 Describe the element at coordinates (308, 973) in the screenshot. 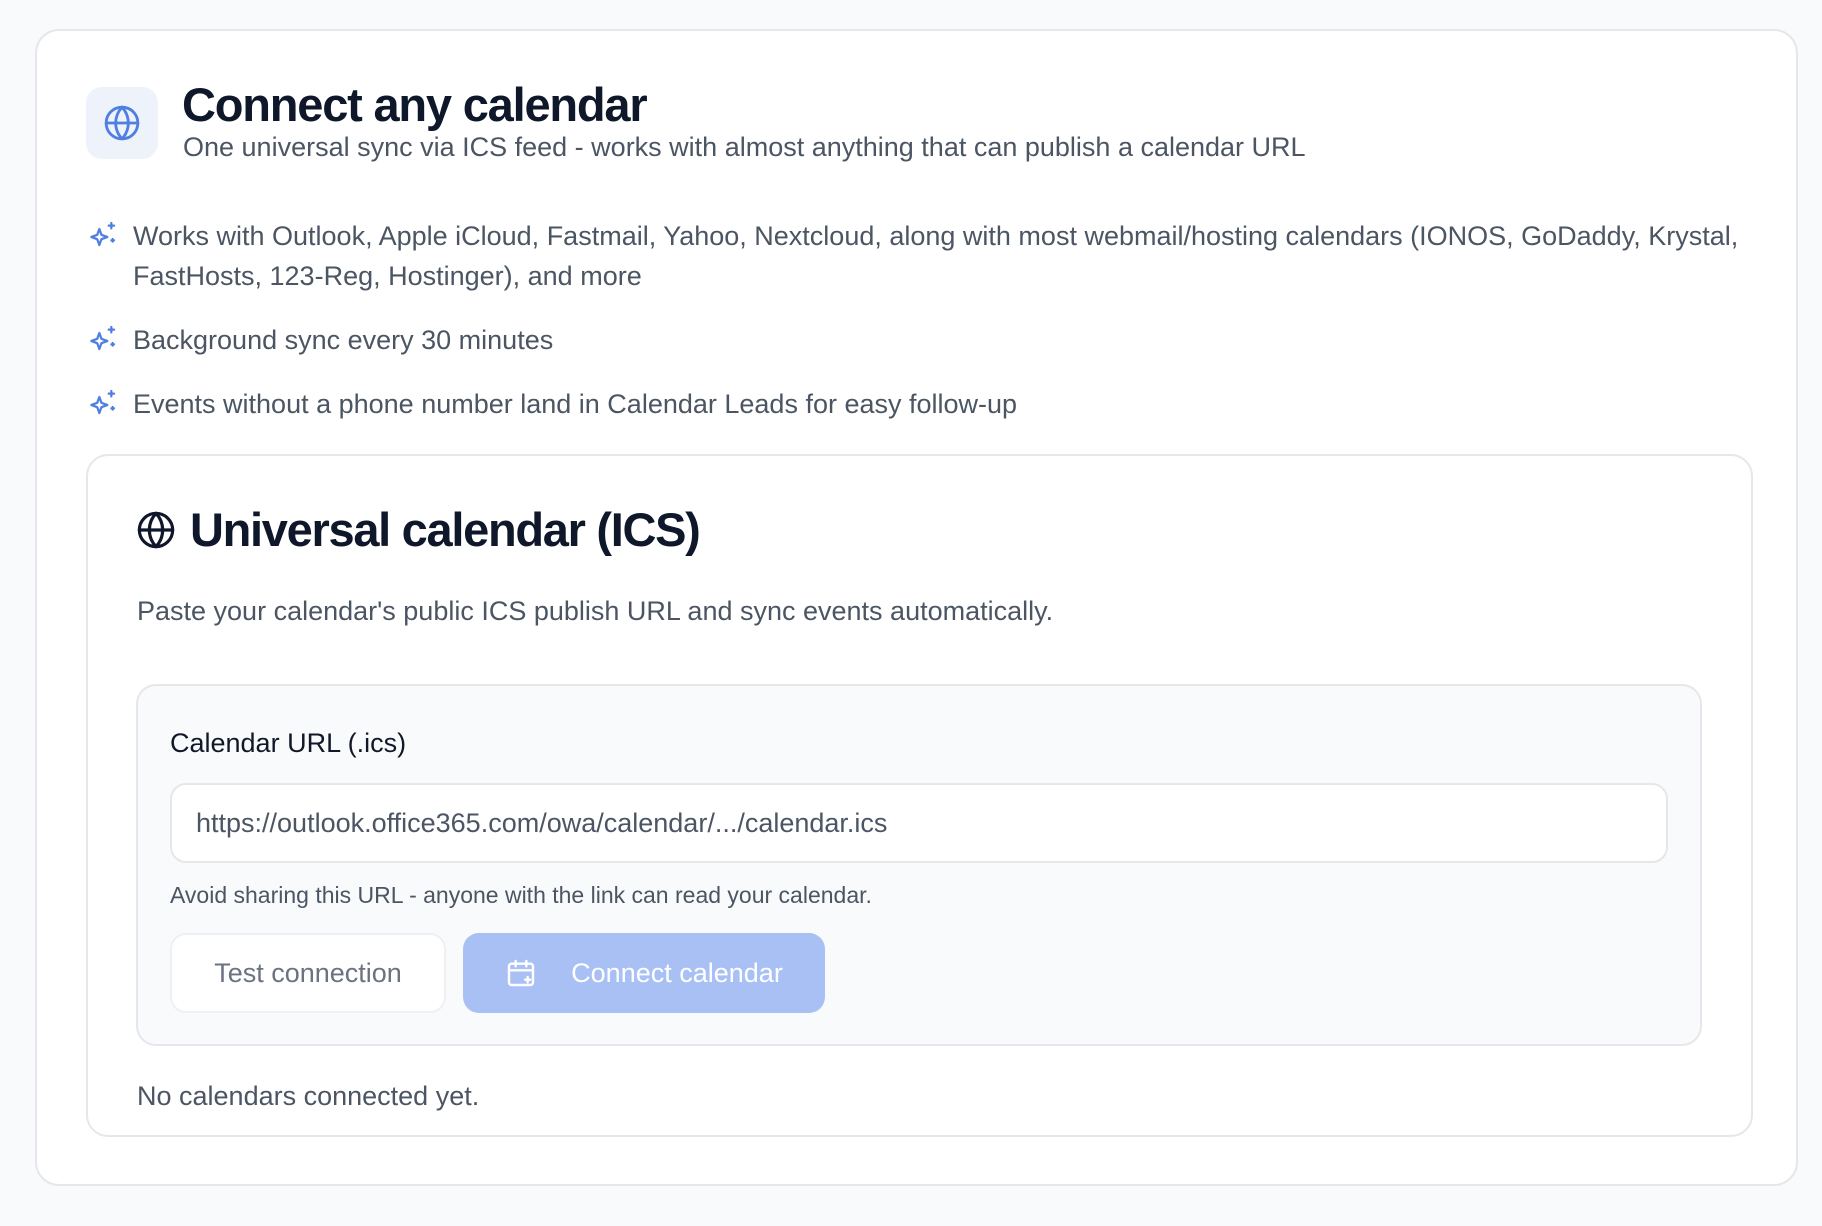

I see `test-connection-button: Test connection` at that location.